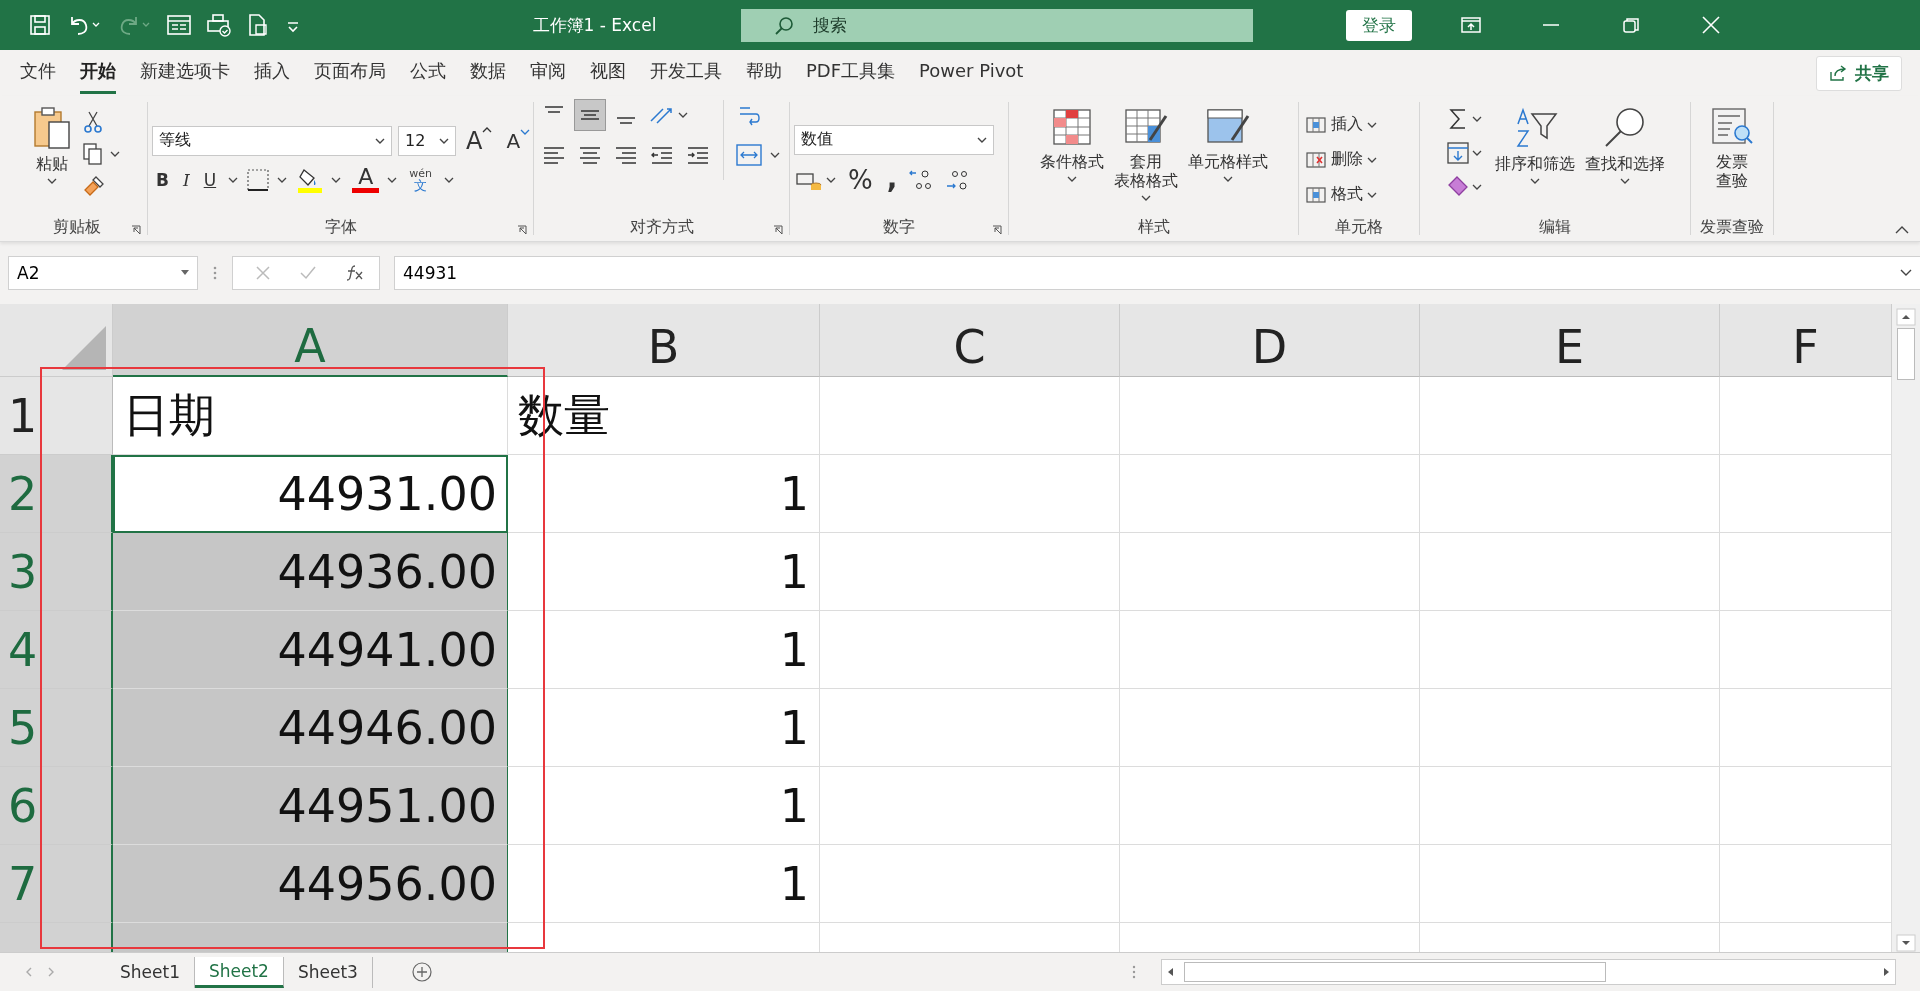  I want to click on ribbon-tab: 视图, so click(608, 73).